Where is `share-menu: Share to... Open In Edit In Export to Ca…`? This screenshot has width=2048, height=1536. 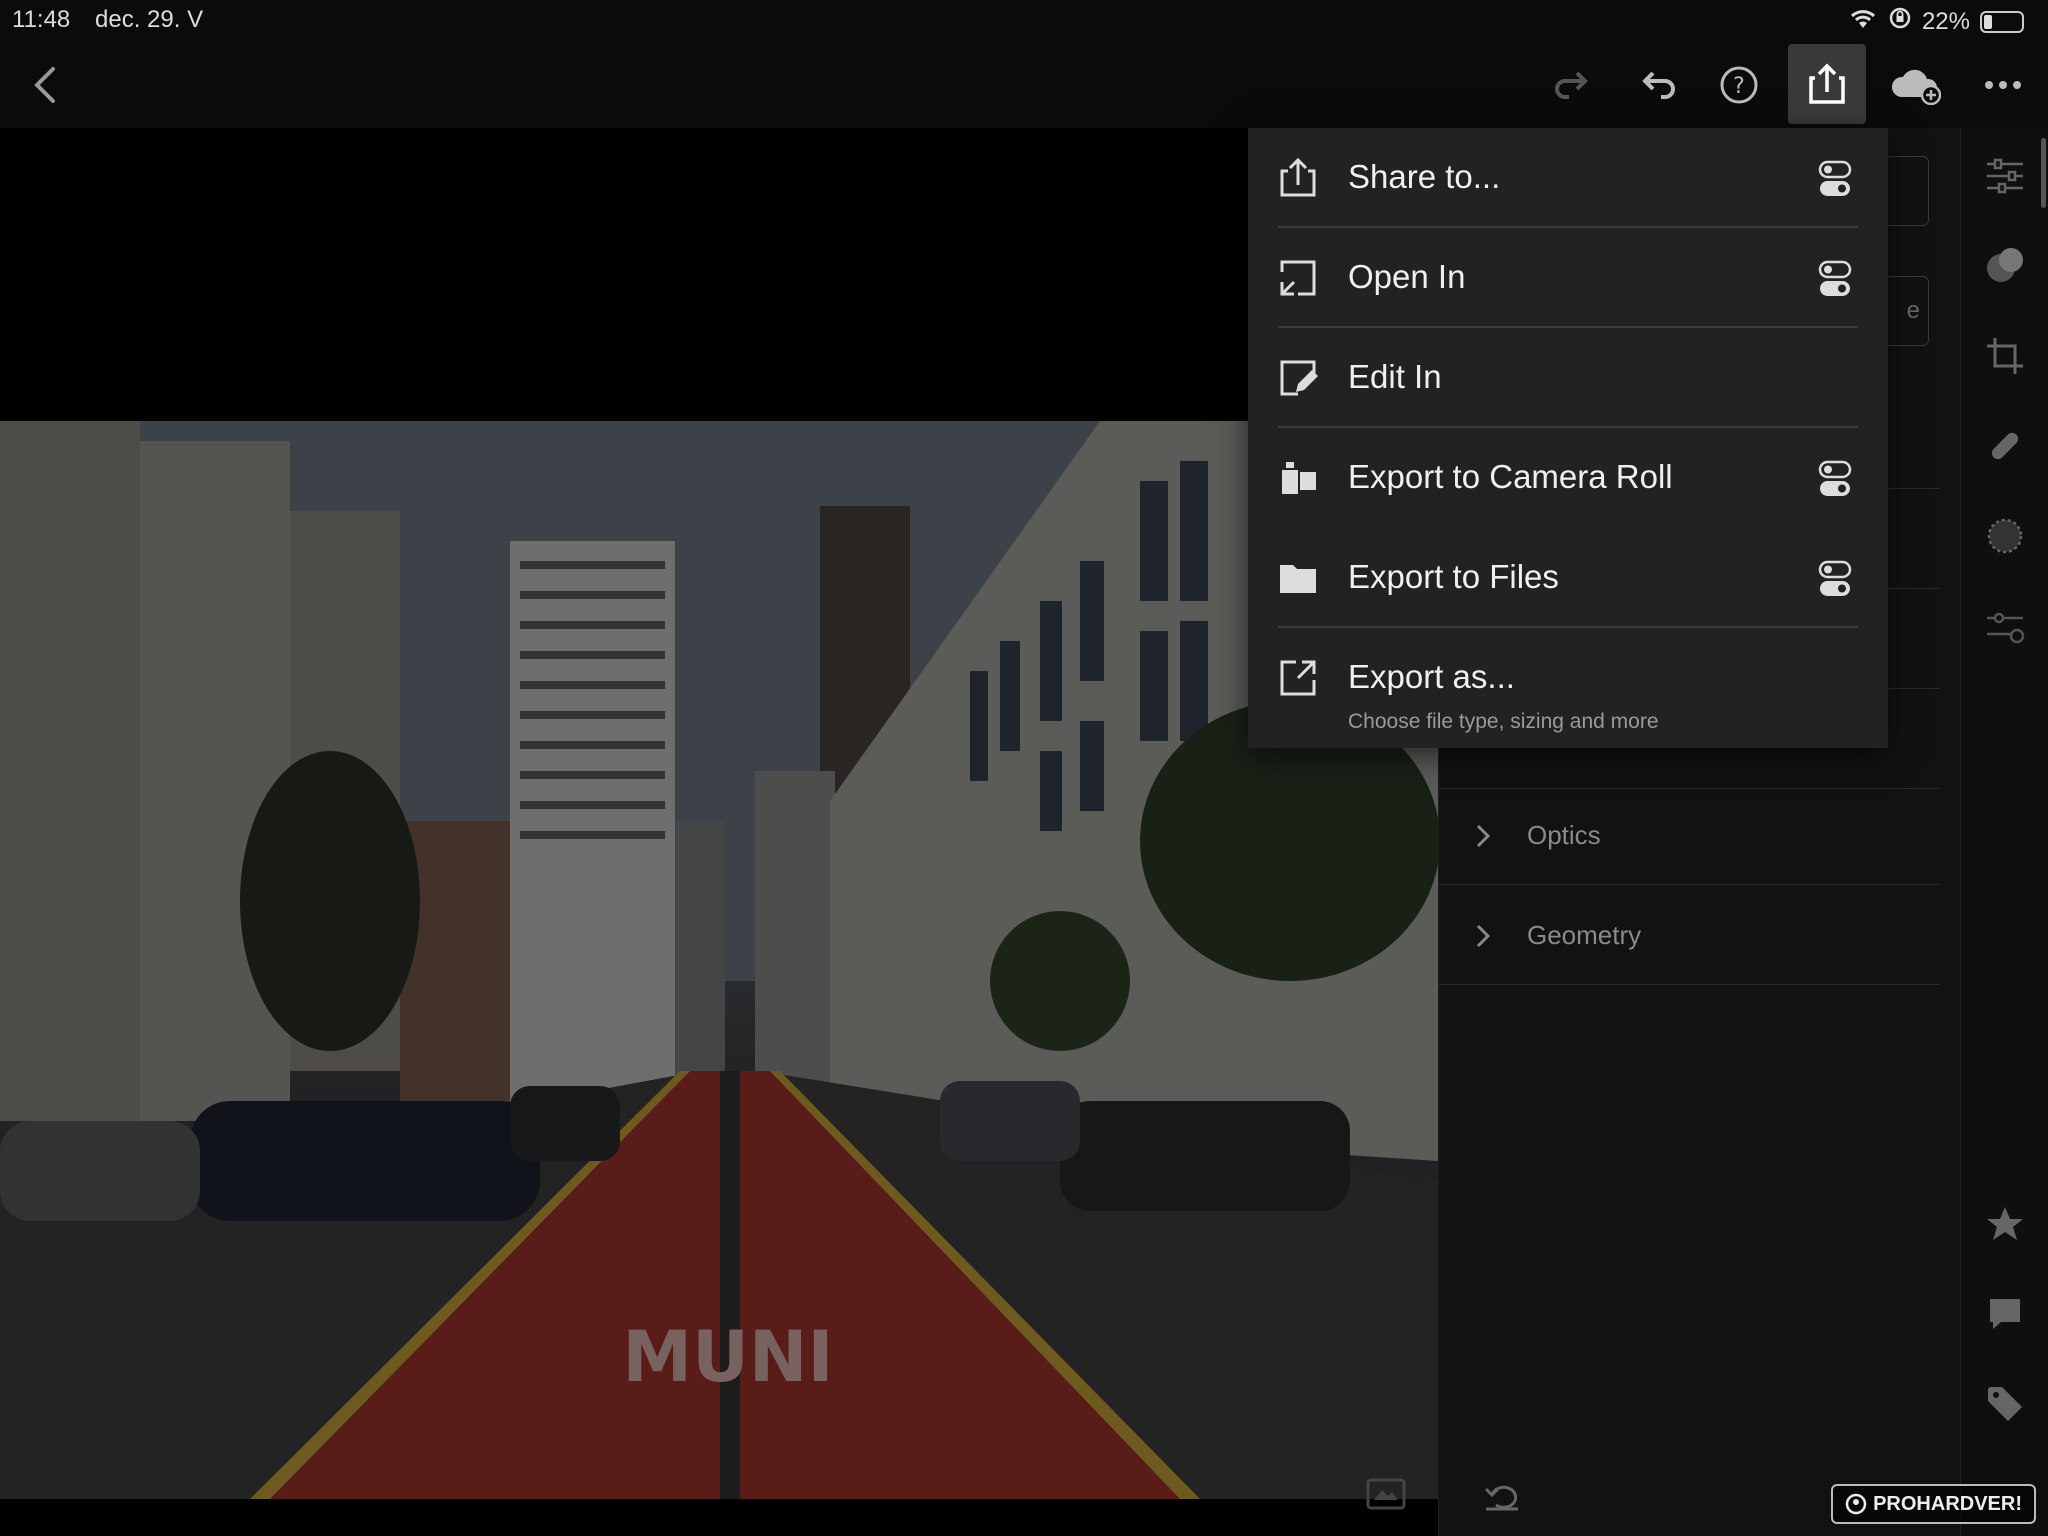 share-menu: Share to... Open In Edit In Export to Ca… is located at coordinates (1568, 438).